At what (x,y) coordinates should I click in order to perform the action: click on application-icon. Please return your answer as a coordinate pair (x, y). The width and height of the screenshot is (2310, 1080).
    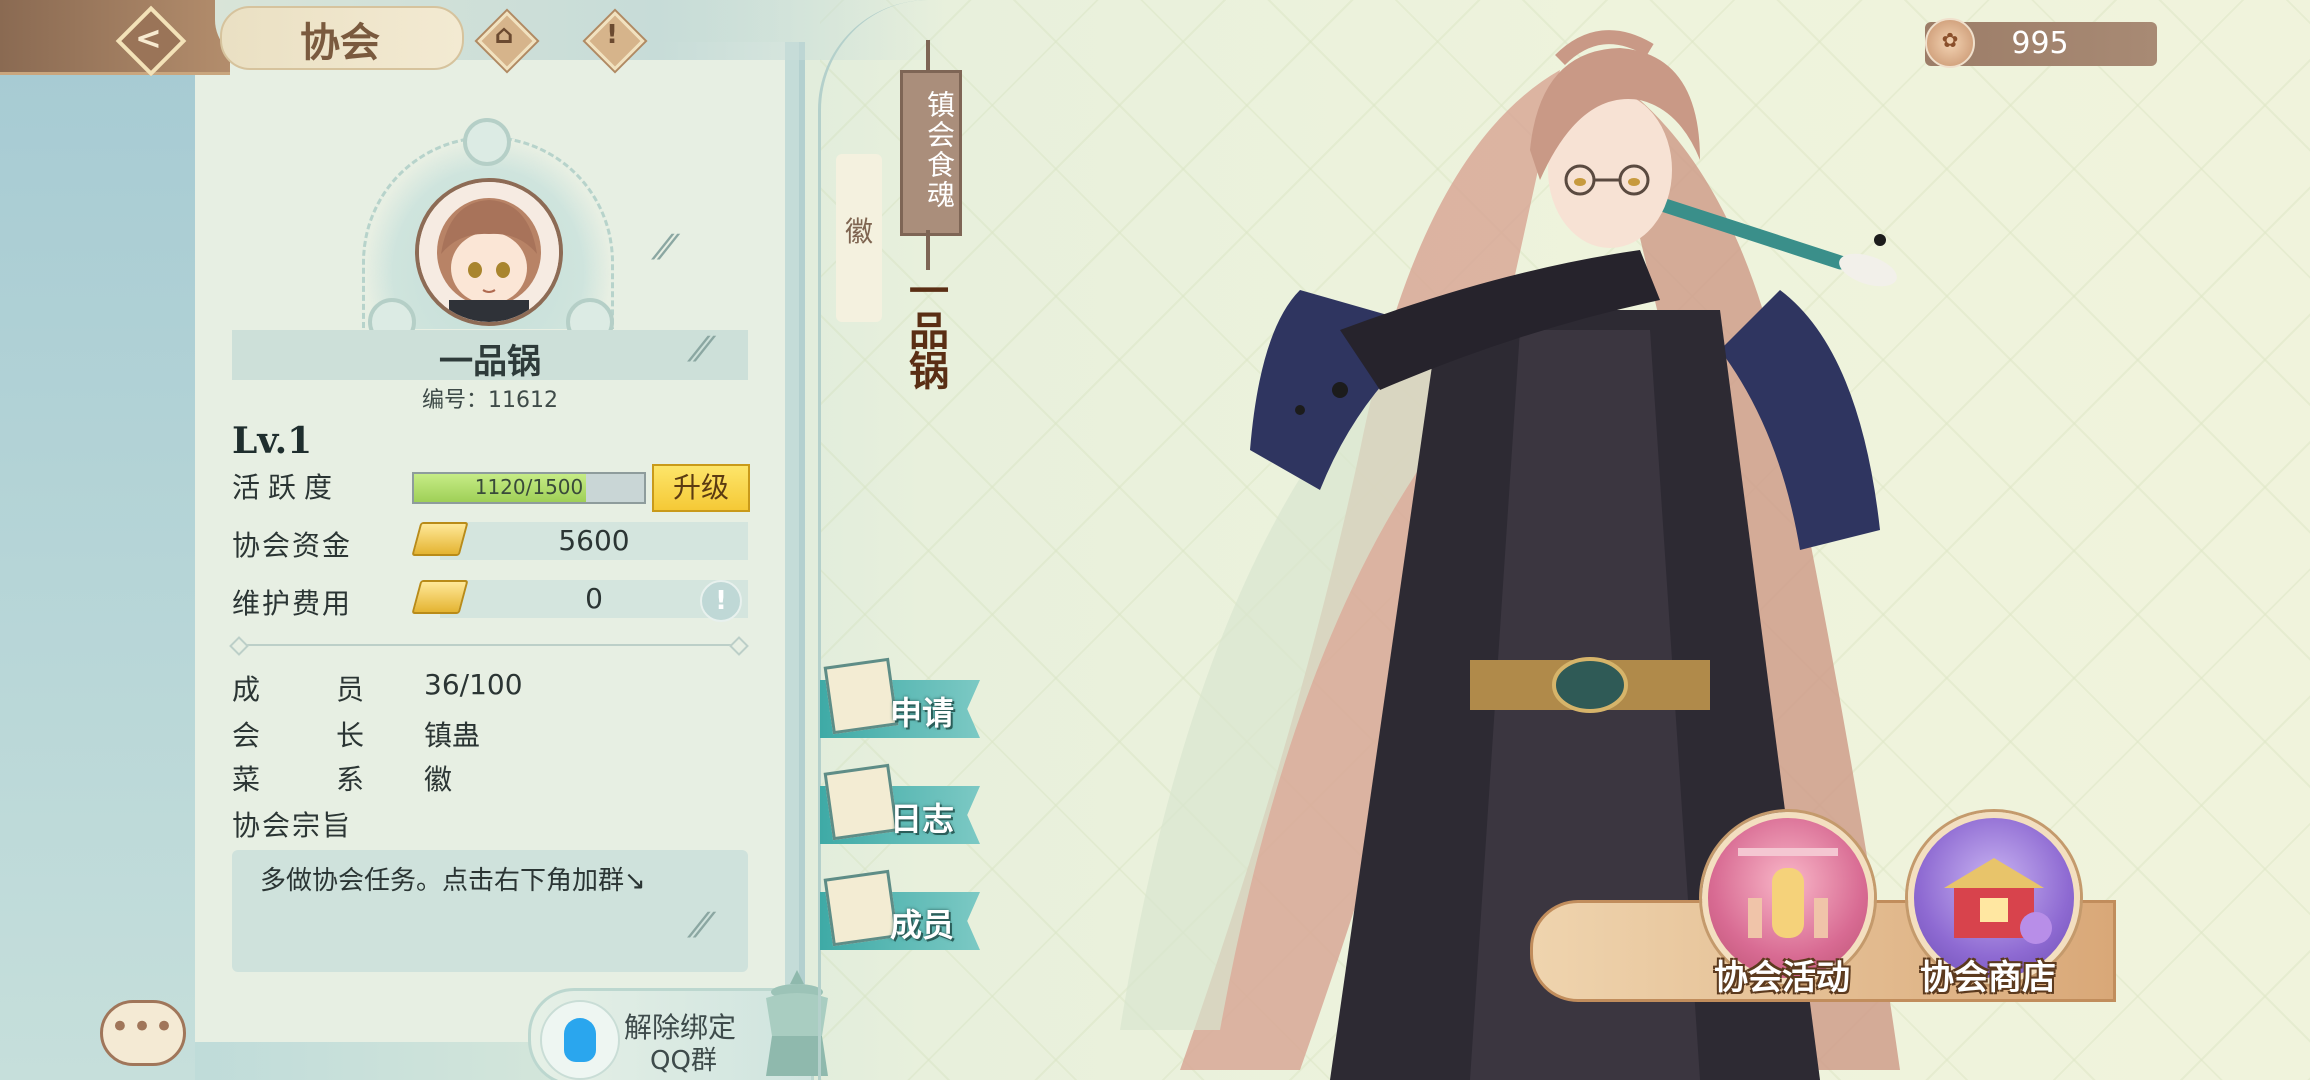
    Looking at the image, I should click on (861, 696).